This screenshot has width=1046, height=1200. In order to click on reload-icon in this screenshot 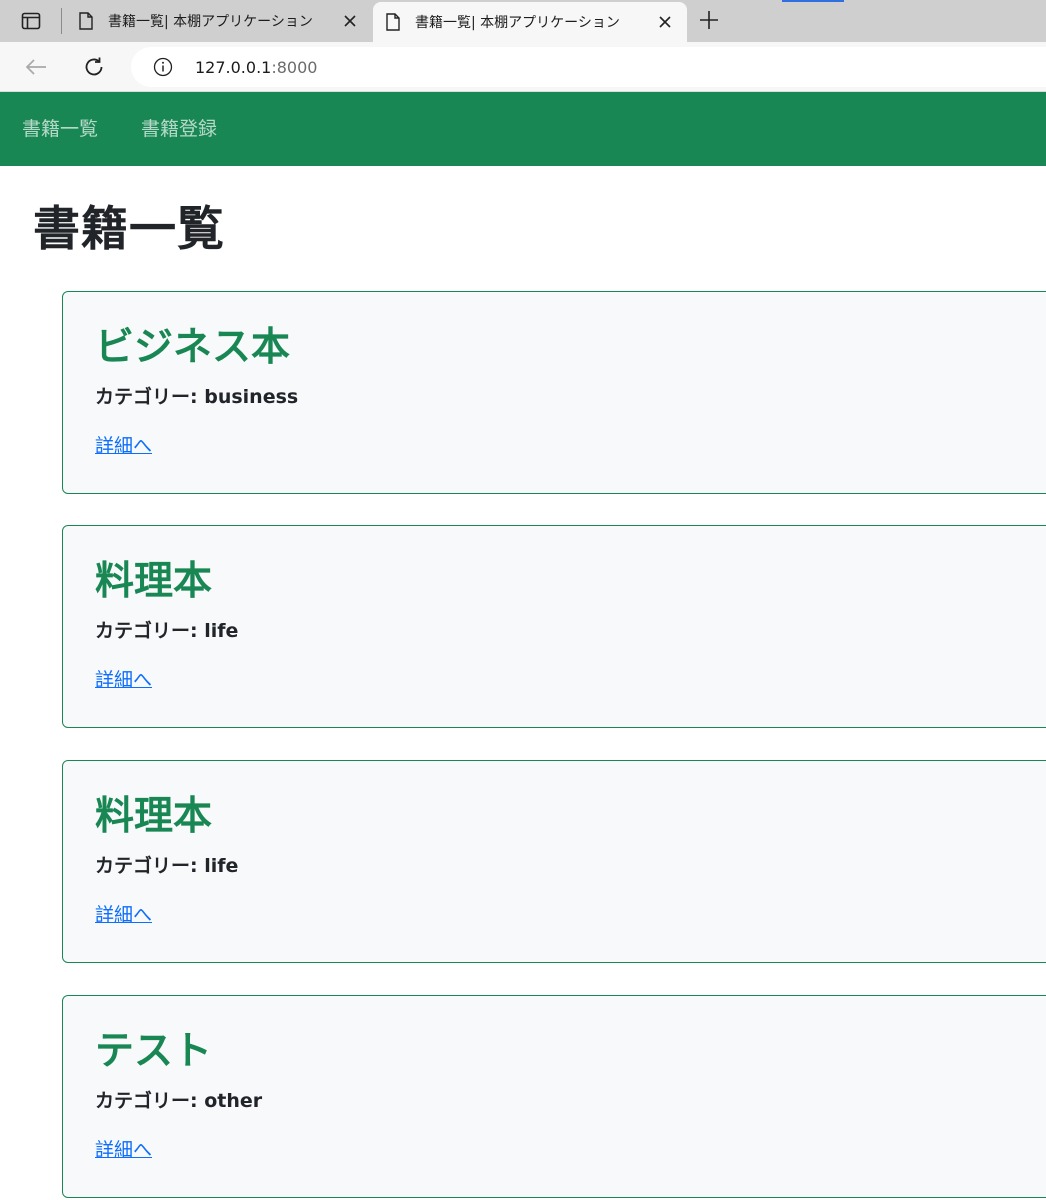, I will do `click(94, 67)`.